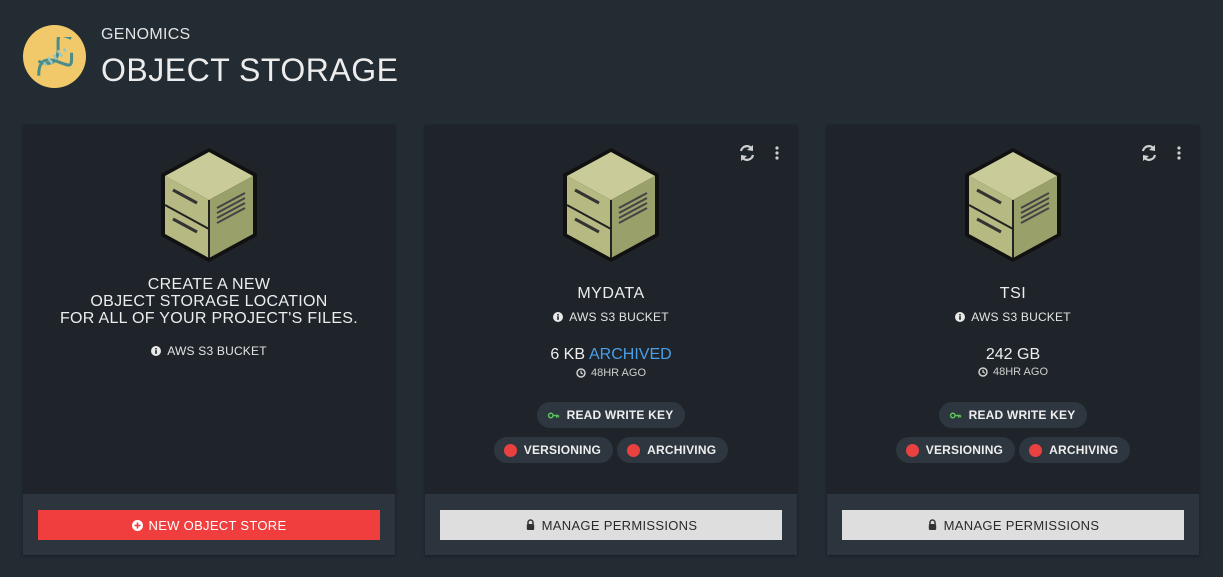 The width and height of the screenshot is (1223, 577). What do you see at coordinates (567, 354) in the screenshot?
I see `store-size-value: 6 KB` at bounding box center [567, 354].